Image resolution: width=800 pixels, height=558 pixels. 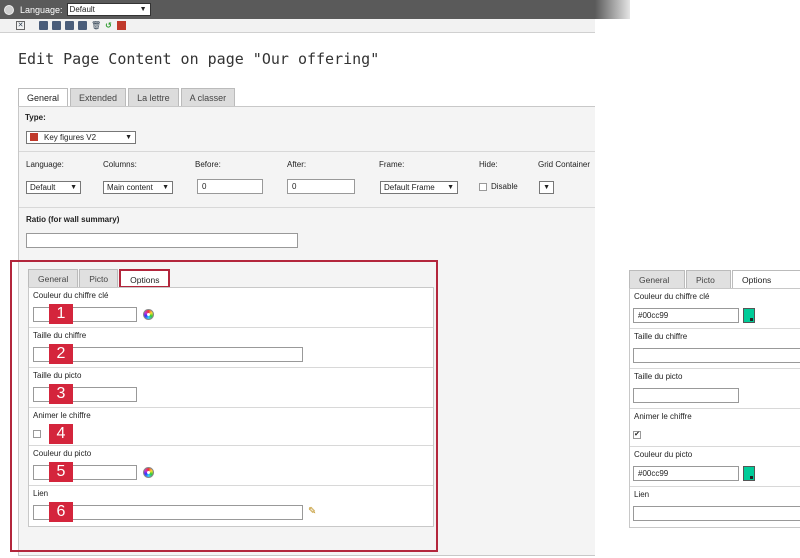 What do you see at coordinates (766, 279) in the screenshot?
I see `right-subtab-options: Options` at bounding box center [766, 279].